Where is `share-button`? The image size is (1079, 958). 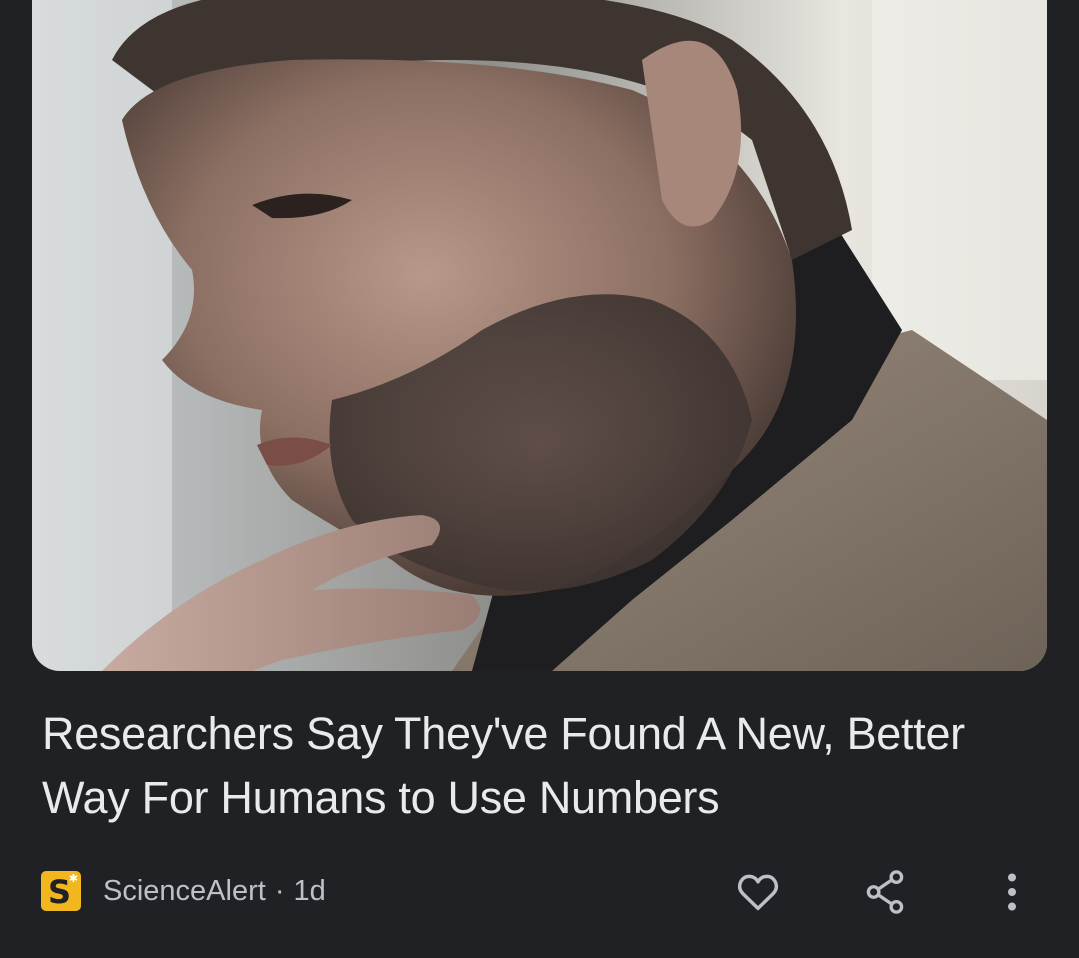
share-button is located at coordinates (885, 892).